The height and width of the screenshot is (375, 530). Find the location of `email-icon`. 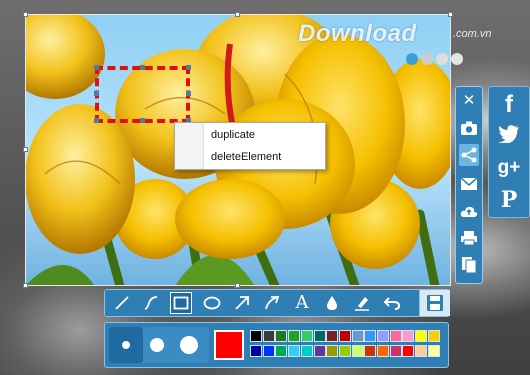

email-icon is located at coordinates (469, 184).